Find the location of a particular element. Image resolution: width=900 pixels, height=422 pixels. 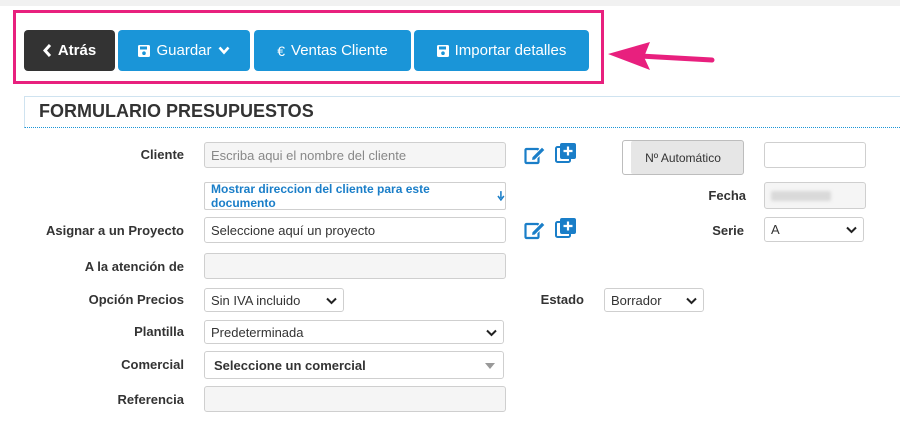

comercial-select: Seleccione un comercial is located at coordinates (354, 365).